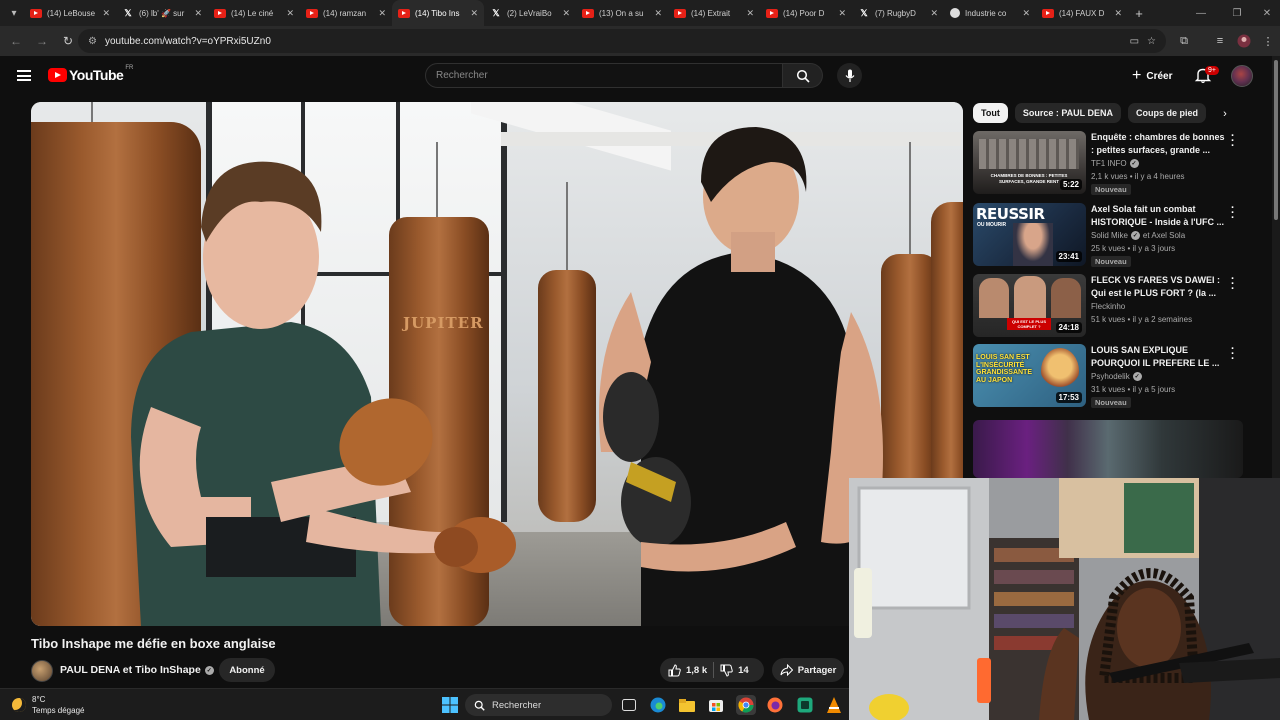  What do you see at coordinates (346, 13) in the screenshot?
I see `browser-tab: (14) ramzan ✕` at bounding box center [346, 13].